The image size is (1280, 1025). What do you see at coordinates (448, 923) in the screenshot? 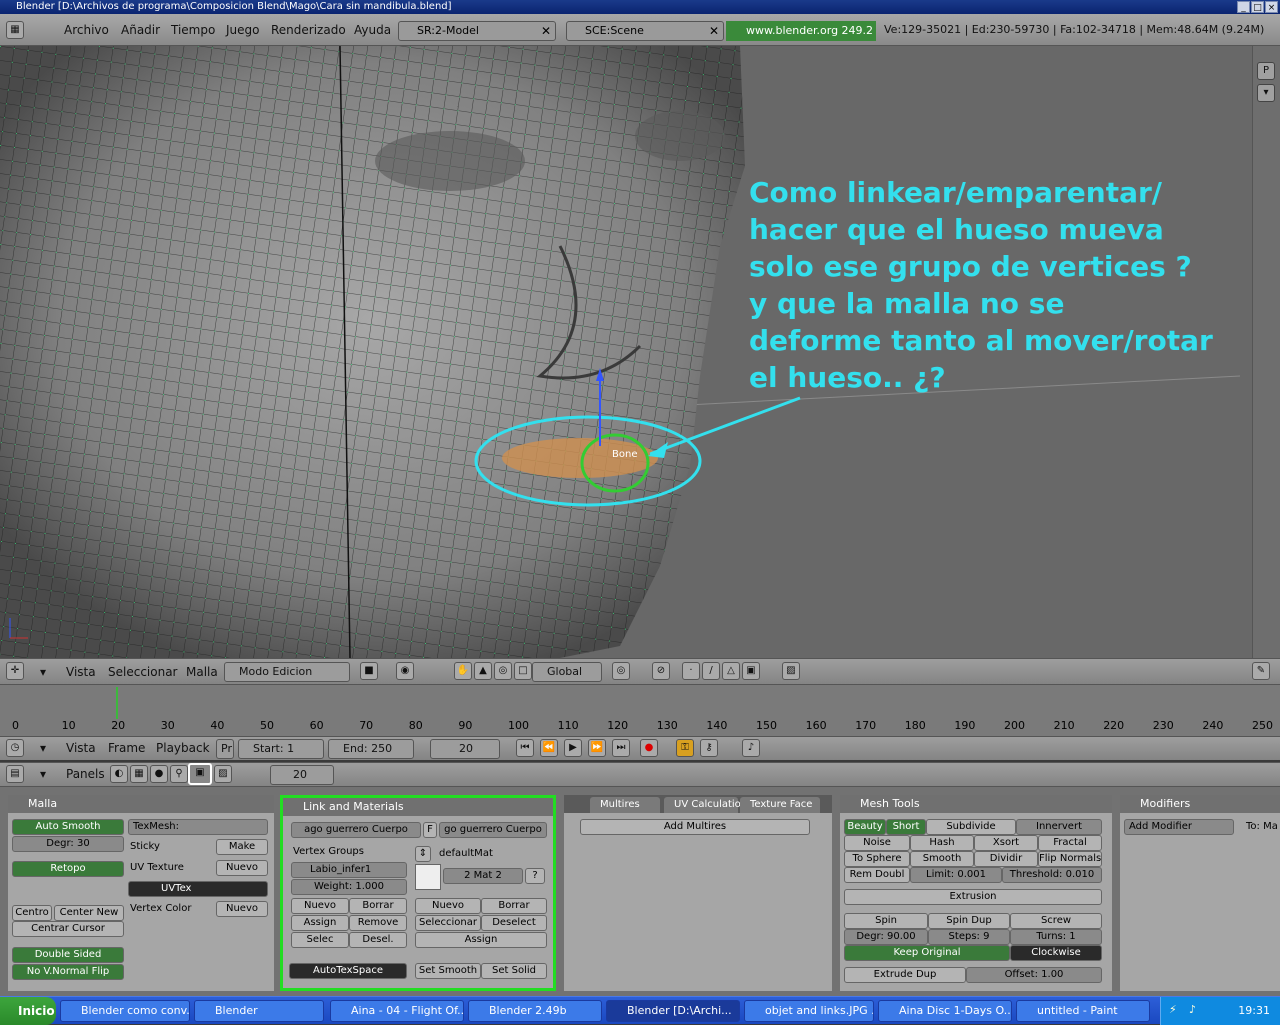
I see `material-select-button: Seleccionar` at bounding box center [448, 923].